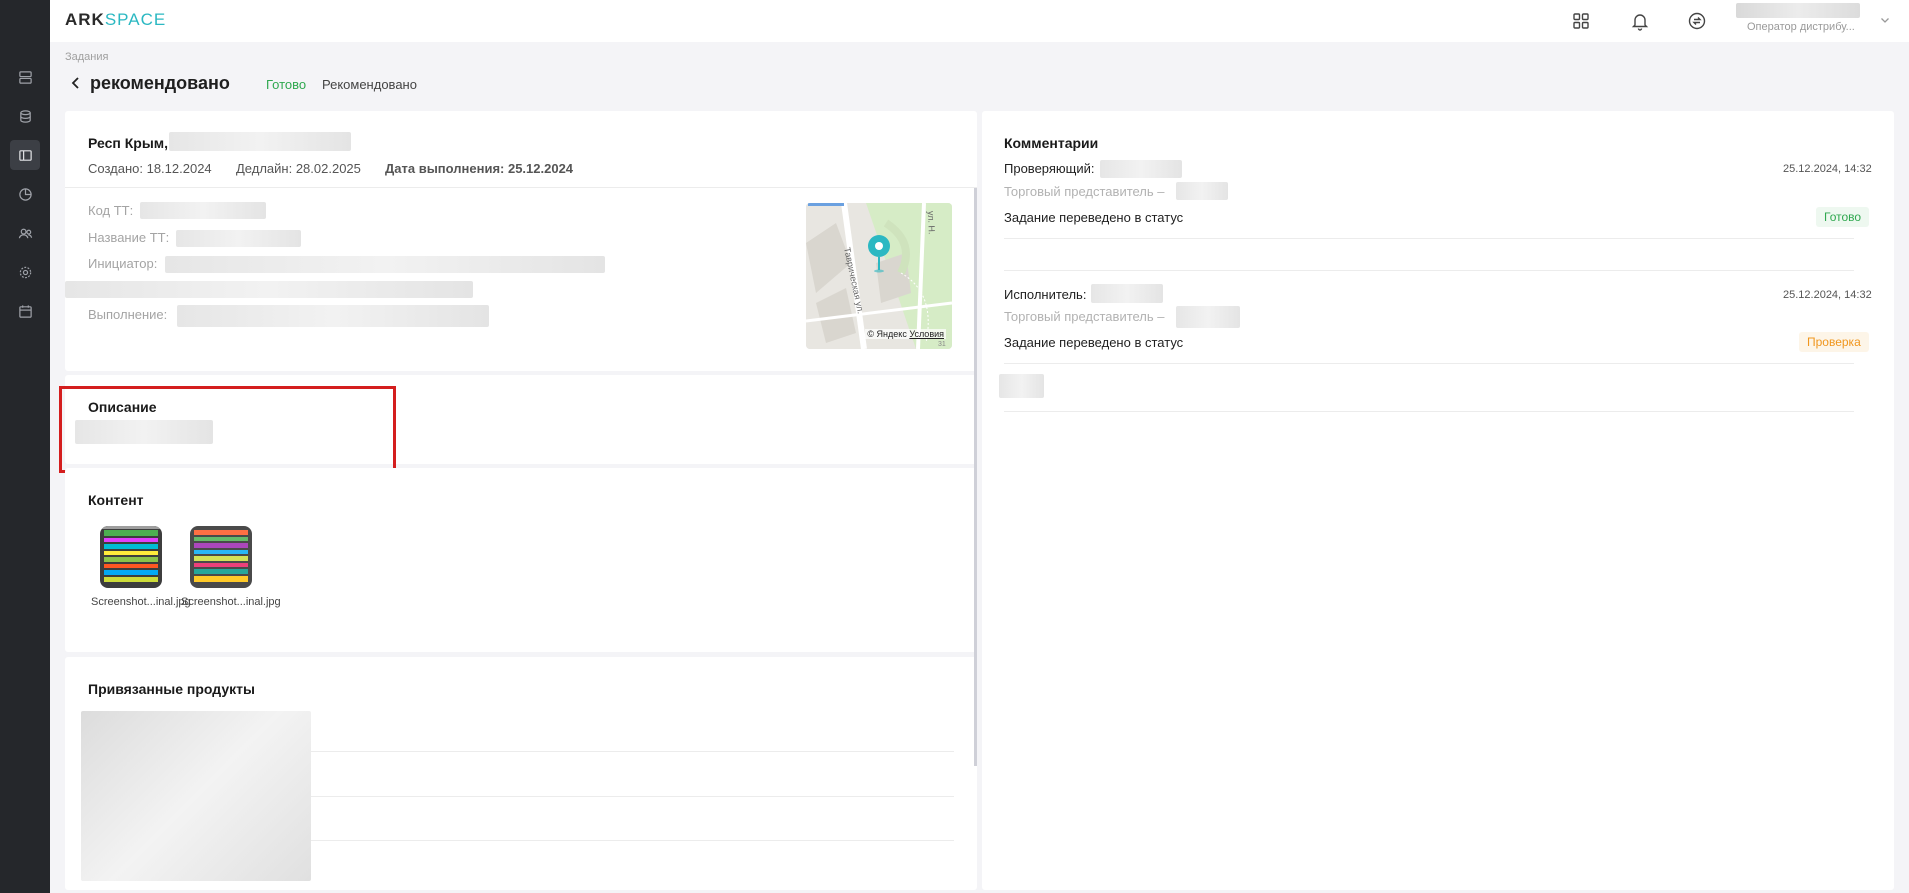 The width and height of the screenshot is (1909, 893). I want to click on status-tab-recommended: Рекомендовано, so click(369, 84).